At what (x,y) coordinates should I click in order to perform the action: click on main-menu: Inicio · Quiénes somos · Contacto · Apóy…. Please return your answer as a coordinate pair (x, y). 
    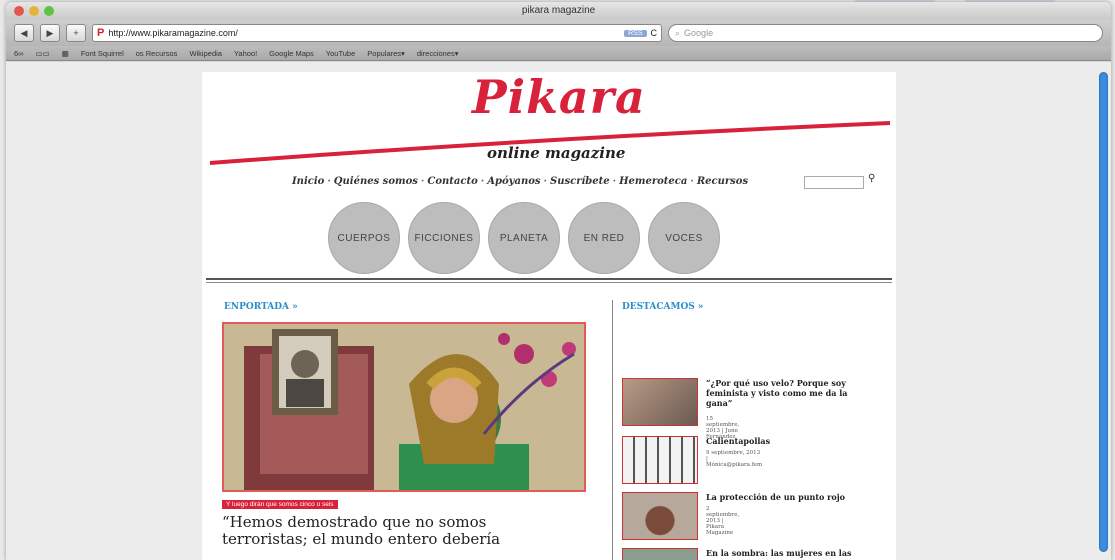
    Looking at the image, I should click on (520, 181).